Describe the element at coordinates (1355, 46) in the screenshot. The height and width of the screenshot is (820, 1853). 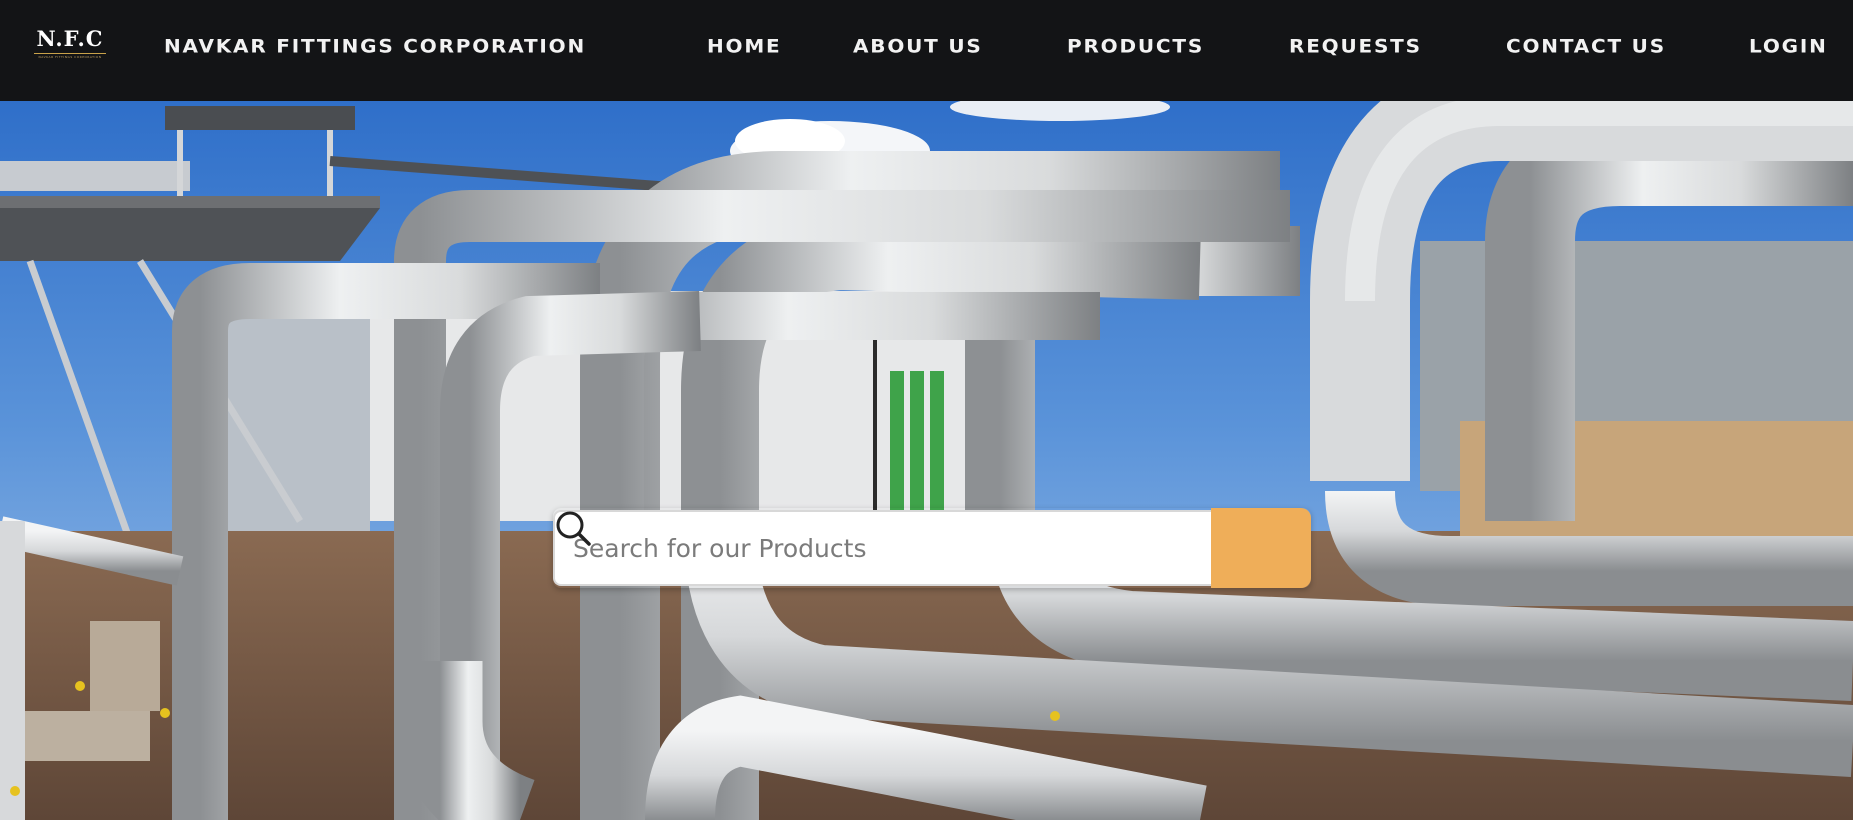
I see `nav-requests: Requests` at that location.